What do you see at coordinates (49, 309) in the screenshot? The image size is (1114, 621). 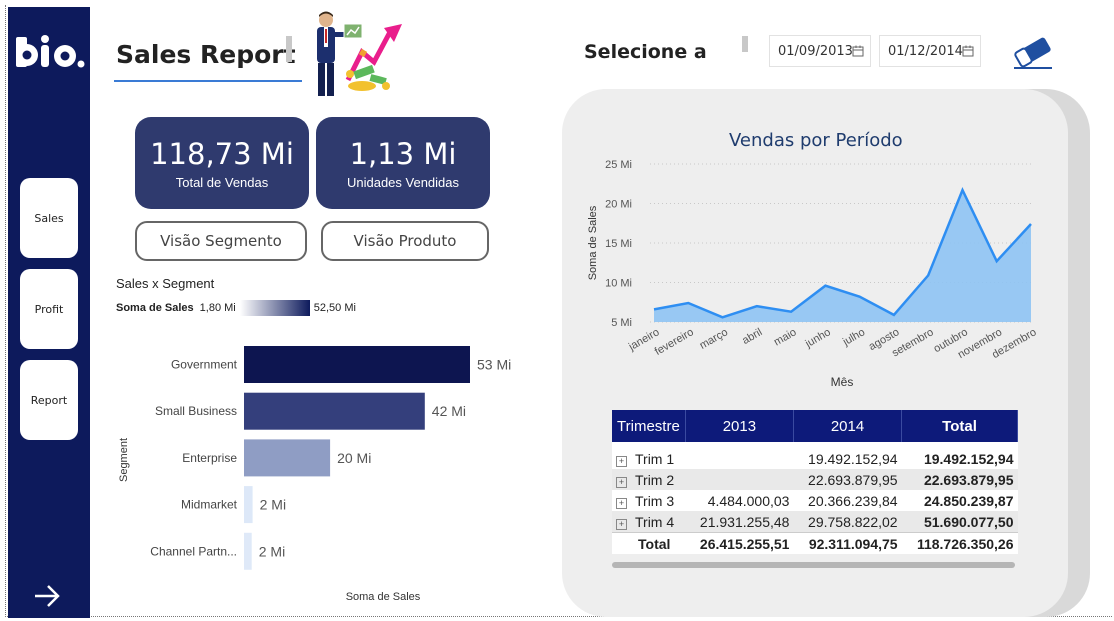 I see `nav-profit-button: Profit` at bounding box center [49, 309].